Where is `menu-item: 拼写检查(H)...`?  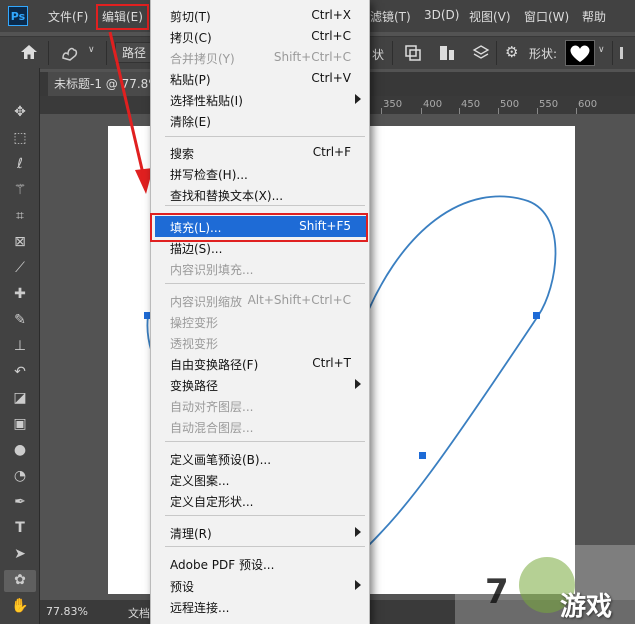
menu-item: 拼写检查(H)... is located at coordinates (261, 173).